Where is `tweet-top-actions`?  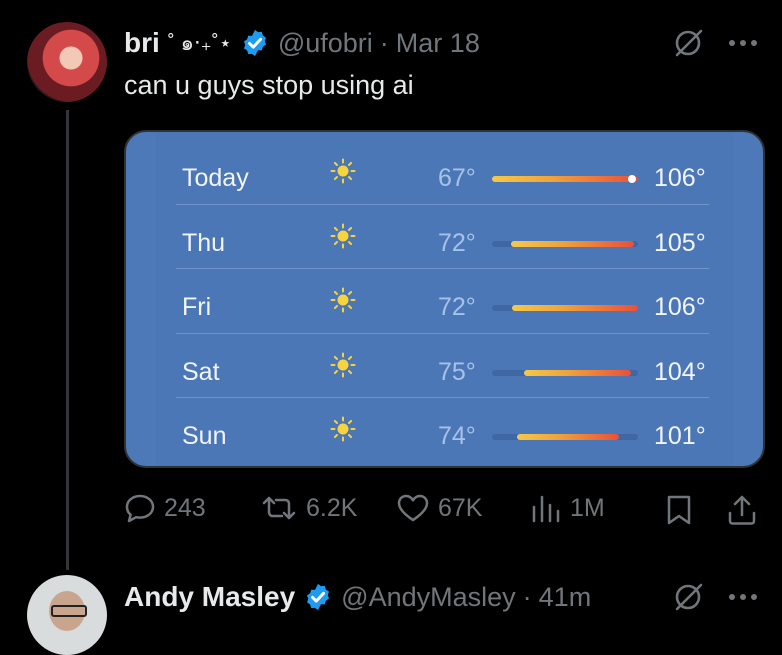 tweet-top-actions is located at coordinates (715, 43).